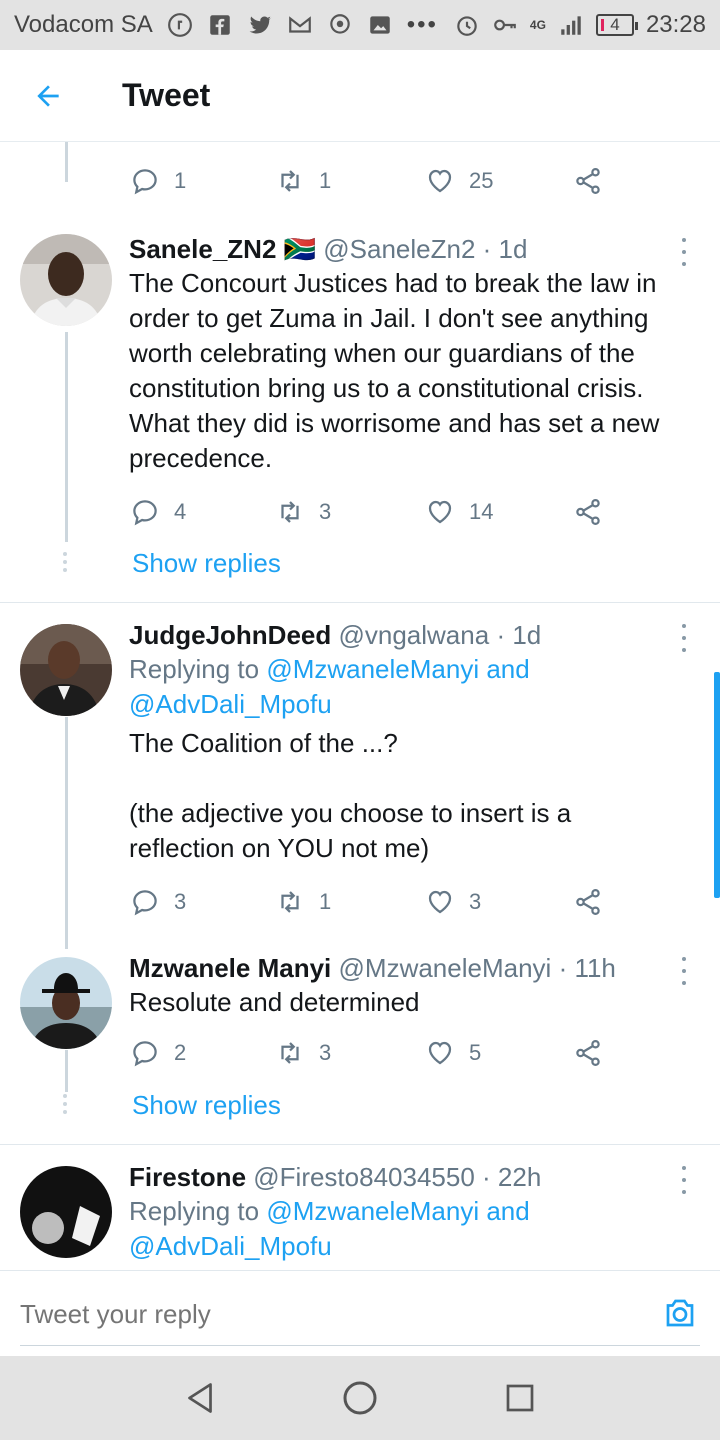  Describe the element at coordinates (158, 1053) in the screenshot. I see `reply-button: 2` at that location.